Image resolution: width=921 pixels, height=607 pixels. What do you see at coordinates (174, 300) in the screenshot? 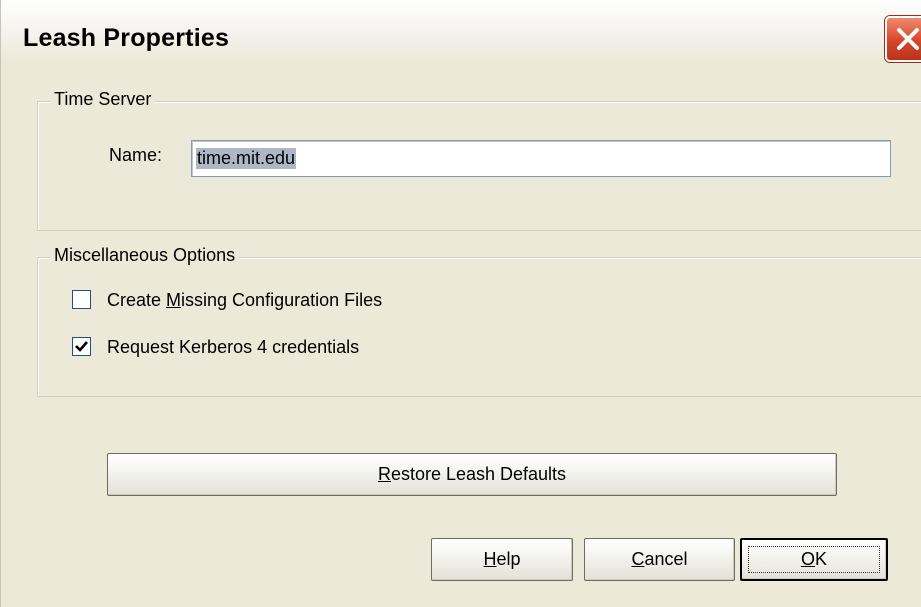
I see `mnemonic-m: M` at bounding box center [174, 300].